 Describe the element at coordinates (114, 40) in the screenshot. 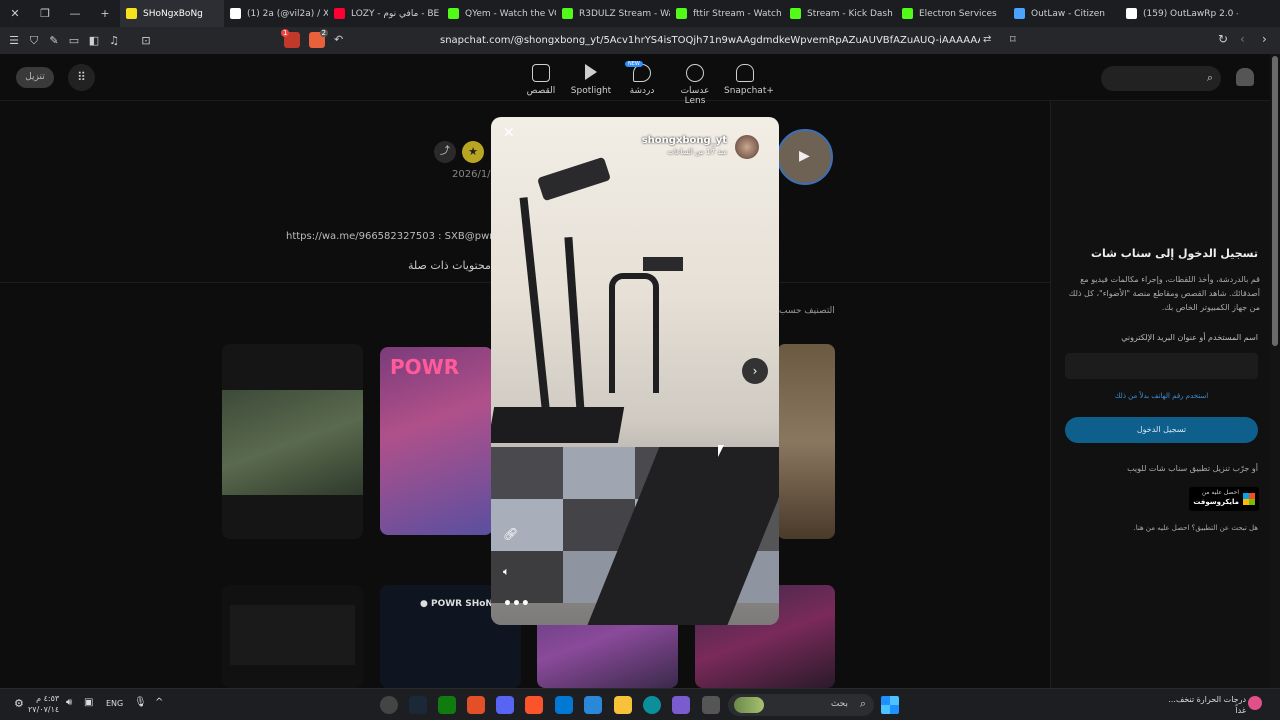

I see `music-icon: ♫` at that location.